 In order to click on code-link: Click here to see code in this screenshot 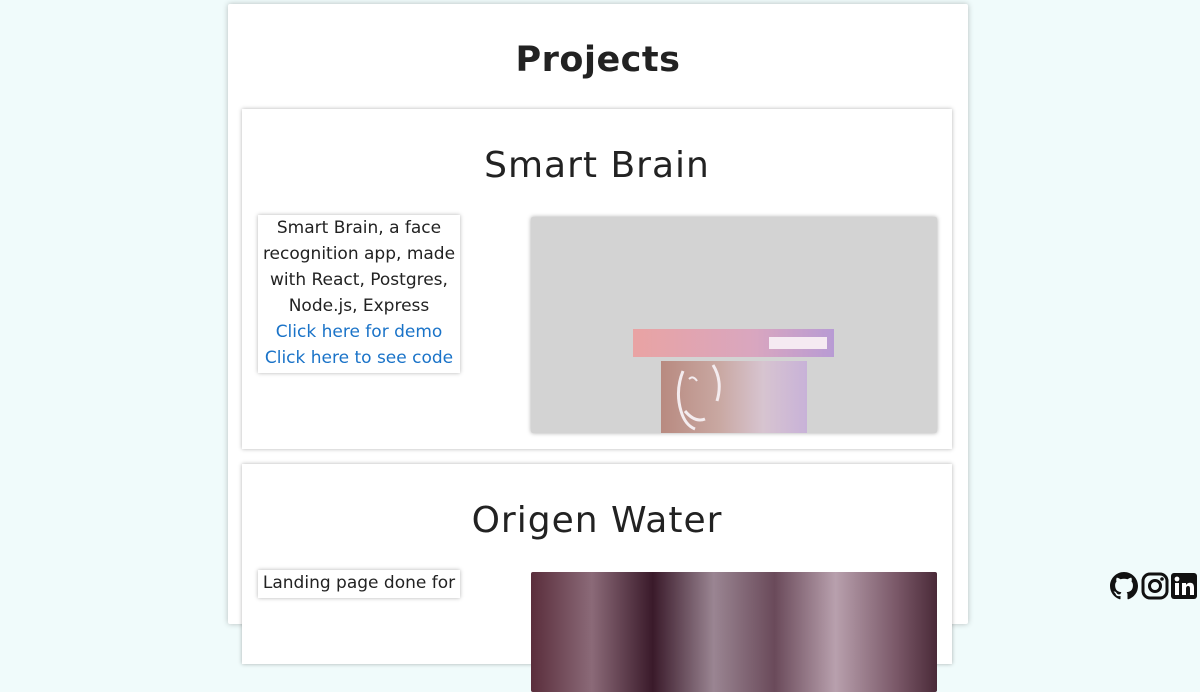, I will do `click(359, 358)`.